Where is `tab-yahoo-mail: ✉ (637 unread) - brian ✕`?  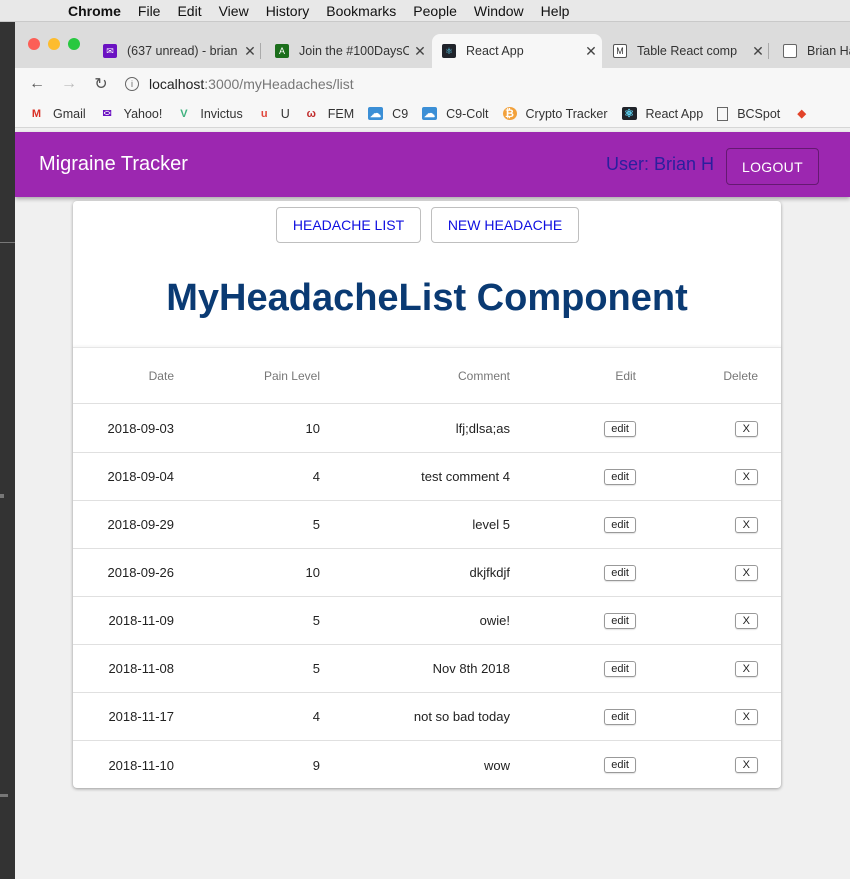 tab-yahoo-mail: ✉ (637 unread) - brian ✕ is located at coordinates (177, 51).